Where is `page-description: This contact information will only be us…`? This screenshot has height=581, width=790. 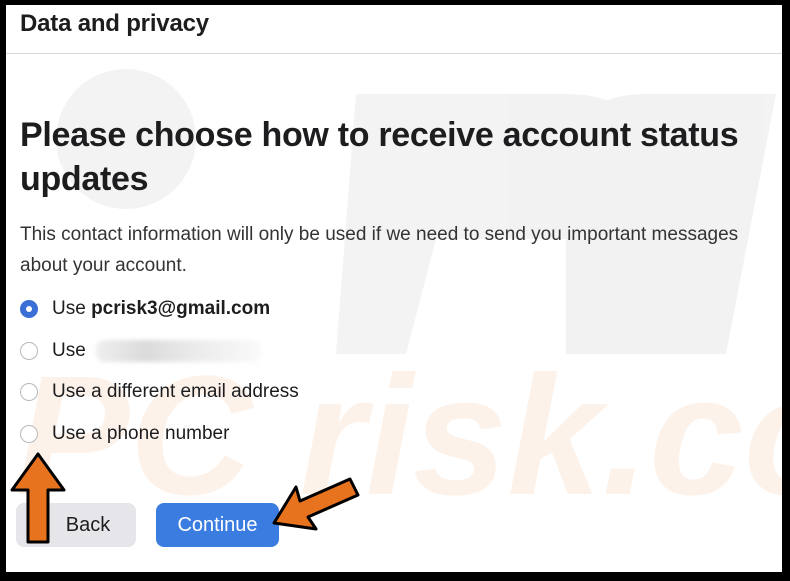
page-description: This contact information will only be us… is located at coordinates (379, 250).